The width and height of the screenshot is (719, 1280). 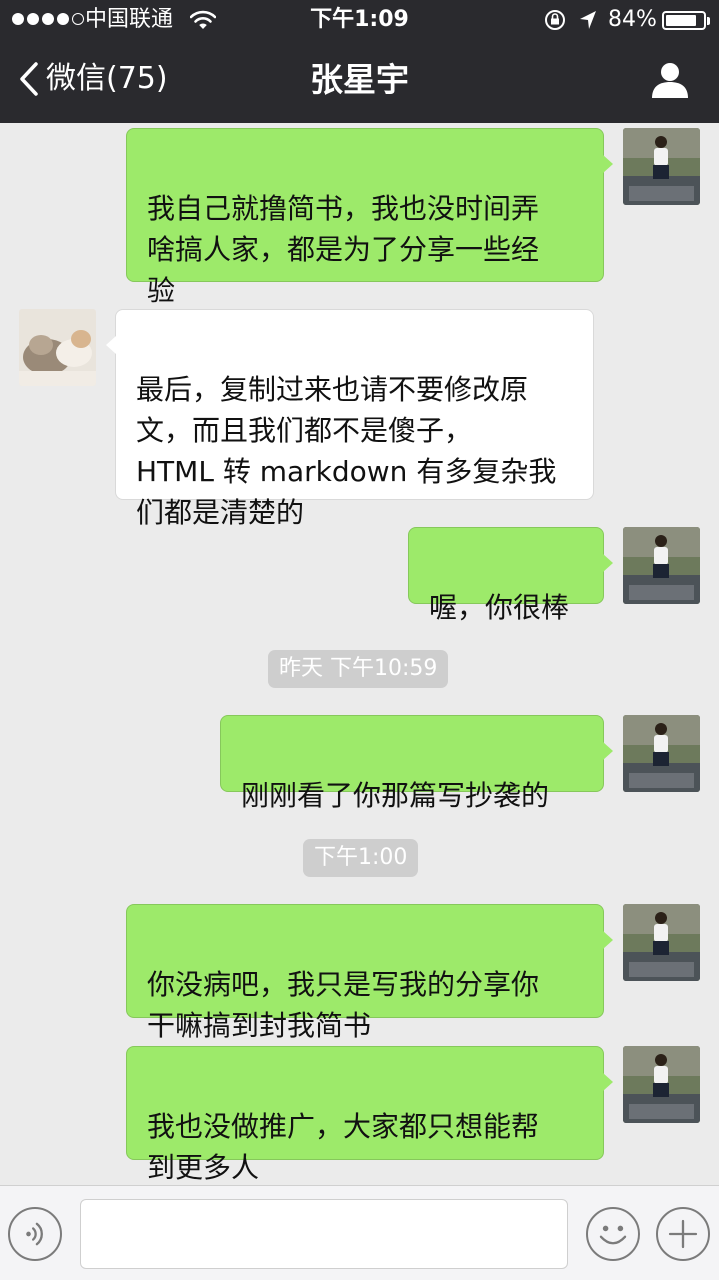 I want to click on nav-bar: 微信(75) 张星宇, so click(x=359, y=81).